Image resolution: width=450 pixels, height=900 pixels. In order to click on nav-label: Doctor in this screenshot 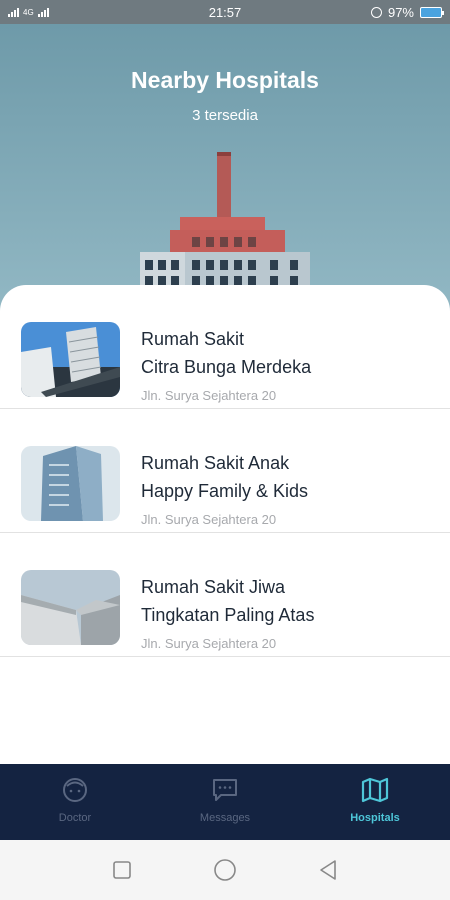, I will do `click(75, 818)`.